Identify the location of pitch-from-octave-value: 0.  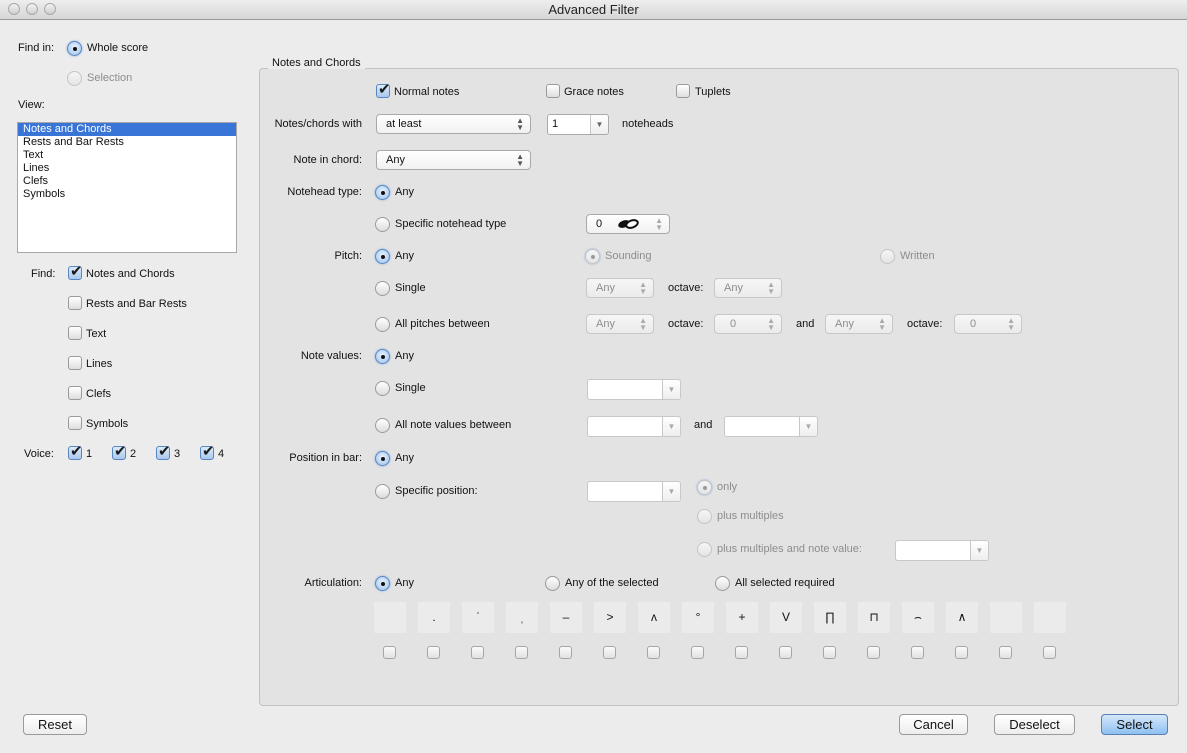
(733, 324).